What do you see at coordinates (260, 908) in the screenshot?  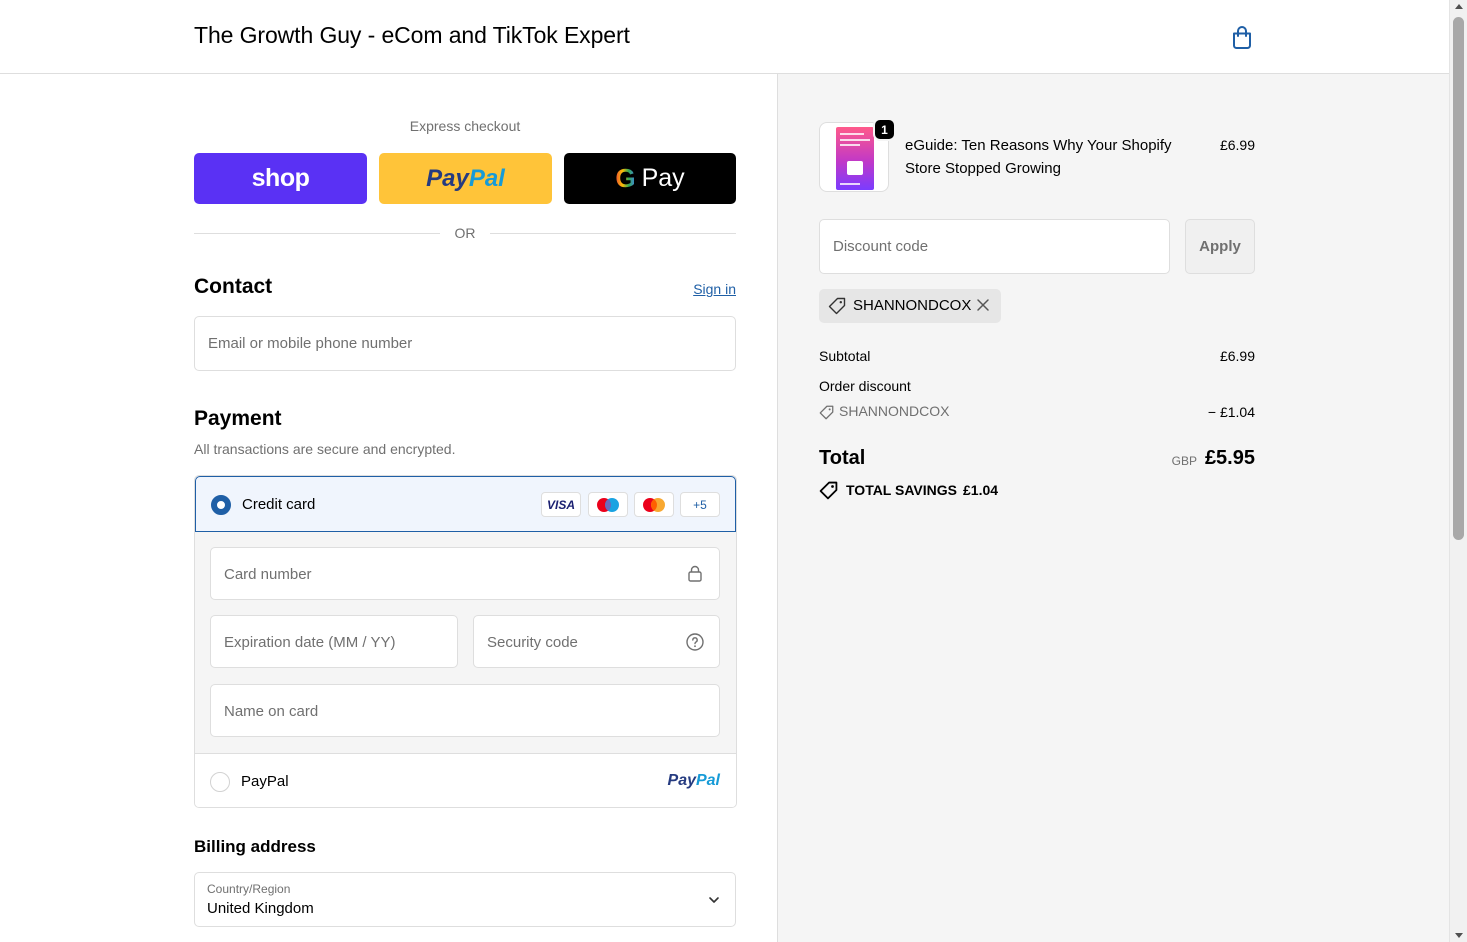 I see `country-value: United Kingdom` at bounding box center [260, 908].